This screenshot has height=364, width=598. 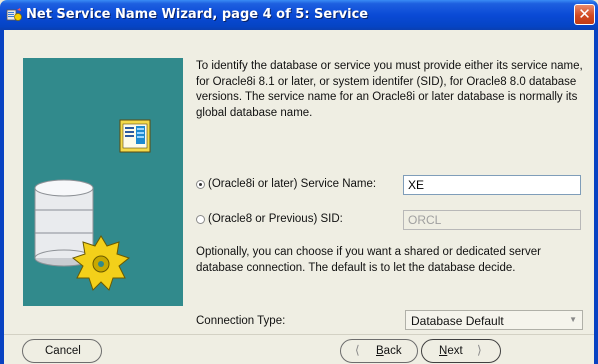 What do you see at coordinates (573, 319) in the screenshot?
I see `chevron-down-icon: ▼` at bounding box center [573, 319].